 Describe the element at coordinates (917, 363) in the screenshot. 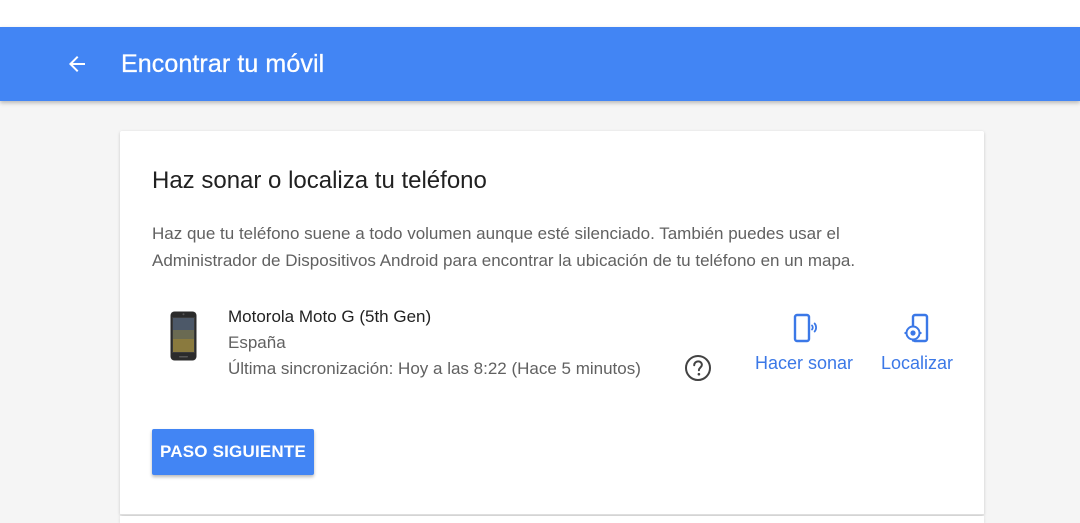

I see `locate-action-label: Localizar` at that location.